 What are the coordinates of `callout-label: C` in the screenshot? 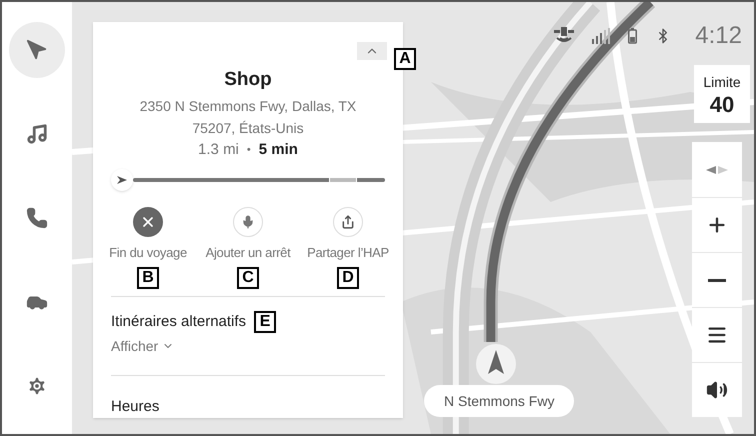 It's located at (248, 278).